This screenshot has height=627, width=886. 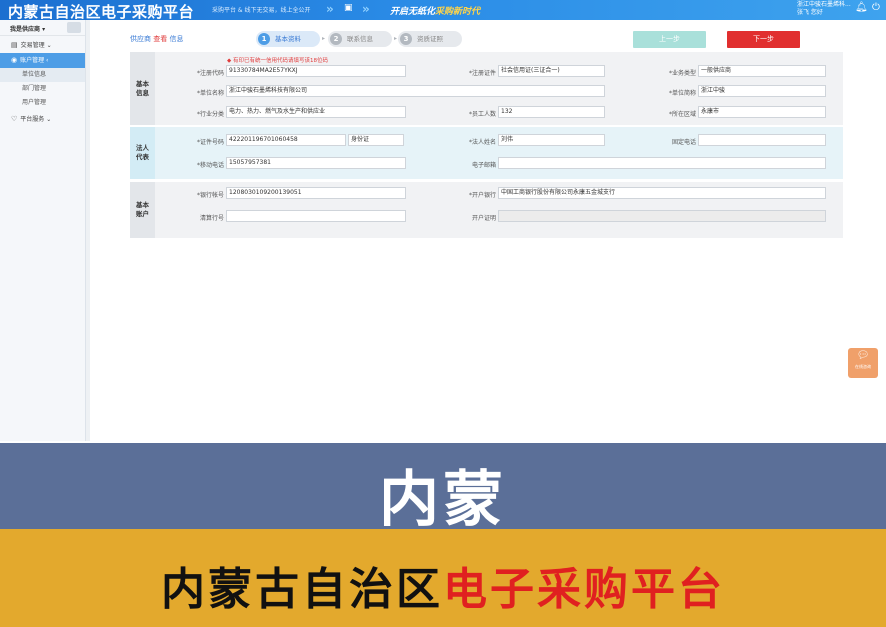 I want to click on header-slogan-right: 开启无纸化采购新时代, so click(x=435, y=10).